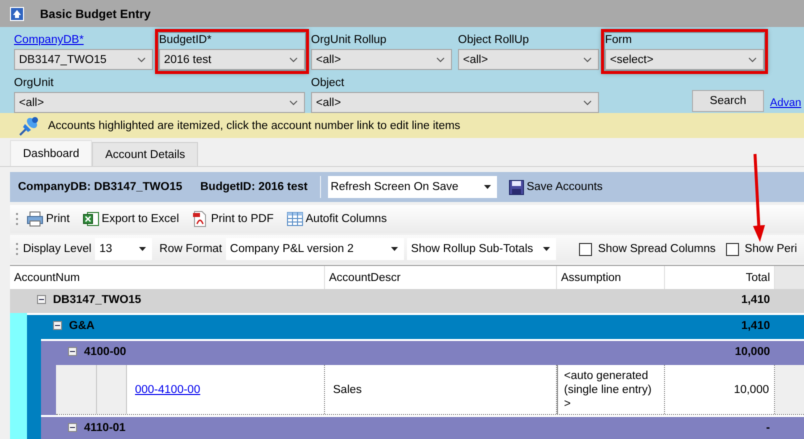 The image size is (804, 439). What do you see at coordinates (348, 40) in the screenshot?
I see `field-label: OrgUnit Rollup` at bounding box center [348, 40].